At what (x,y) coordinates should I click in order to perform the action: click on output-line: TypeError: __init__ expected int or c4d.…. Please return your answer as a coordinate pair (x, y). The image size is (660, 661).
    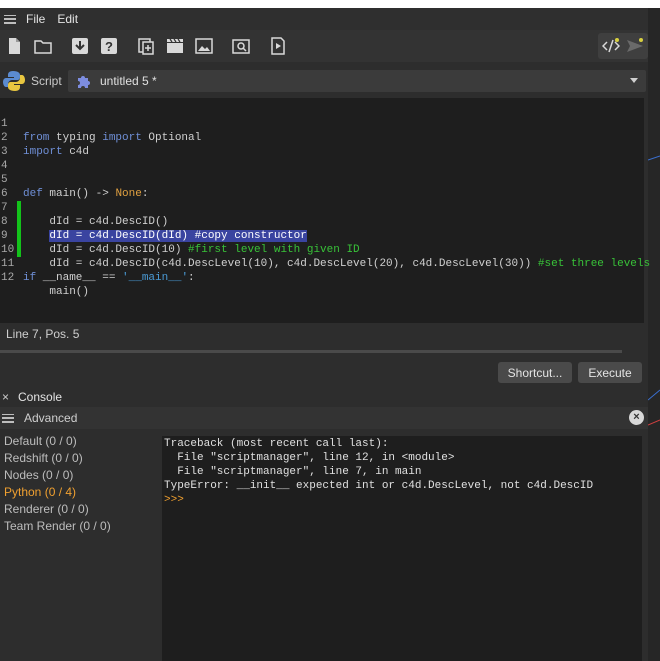
    Looking at the image, I should click on (379, 486).